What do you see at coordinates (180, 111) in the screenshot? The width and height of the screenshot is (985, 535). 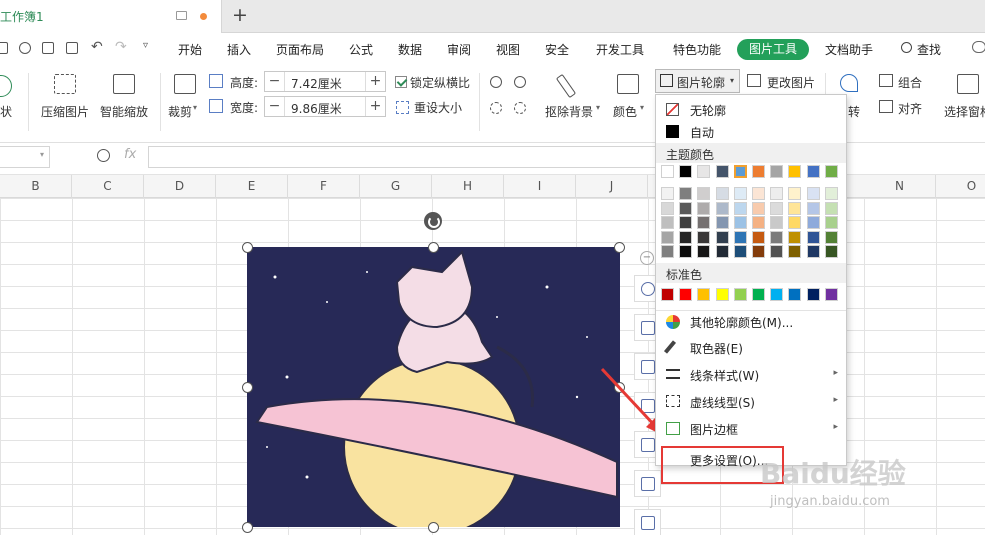 I see `crop-button: 裁剪` at bounding box center [180, 111].